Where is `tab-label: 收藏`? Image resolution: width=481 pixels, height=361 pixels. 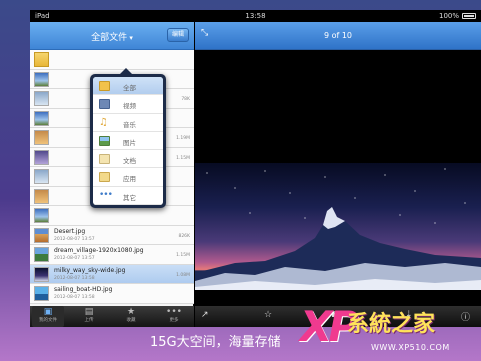
tab-label: 收藏 is located at coordinates (131, 320).